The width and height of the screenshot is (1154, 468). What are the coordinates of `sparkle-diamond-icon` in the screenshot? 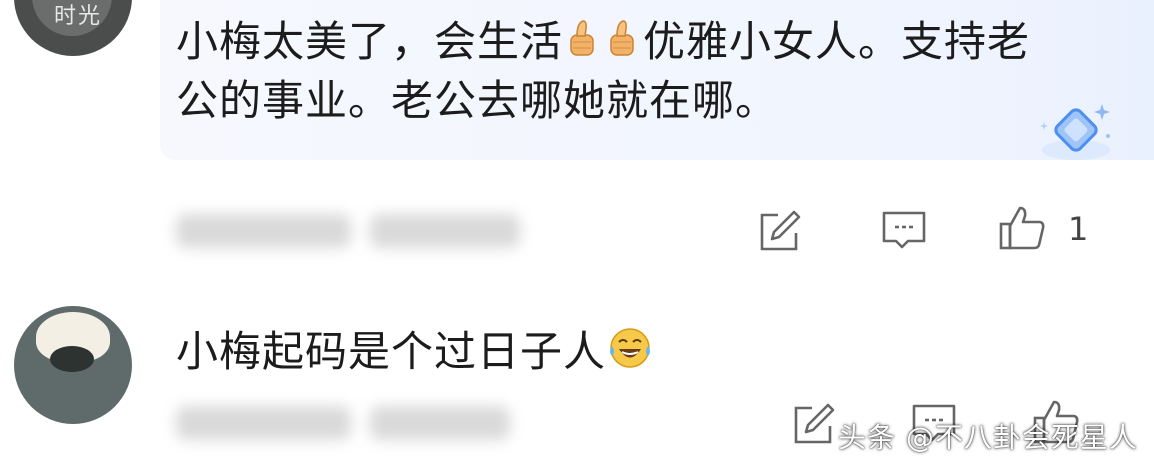 It's located at (1075, 132).